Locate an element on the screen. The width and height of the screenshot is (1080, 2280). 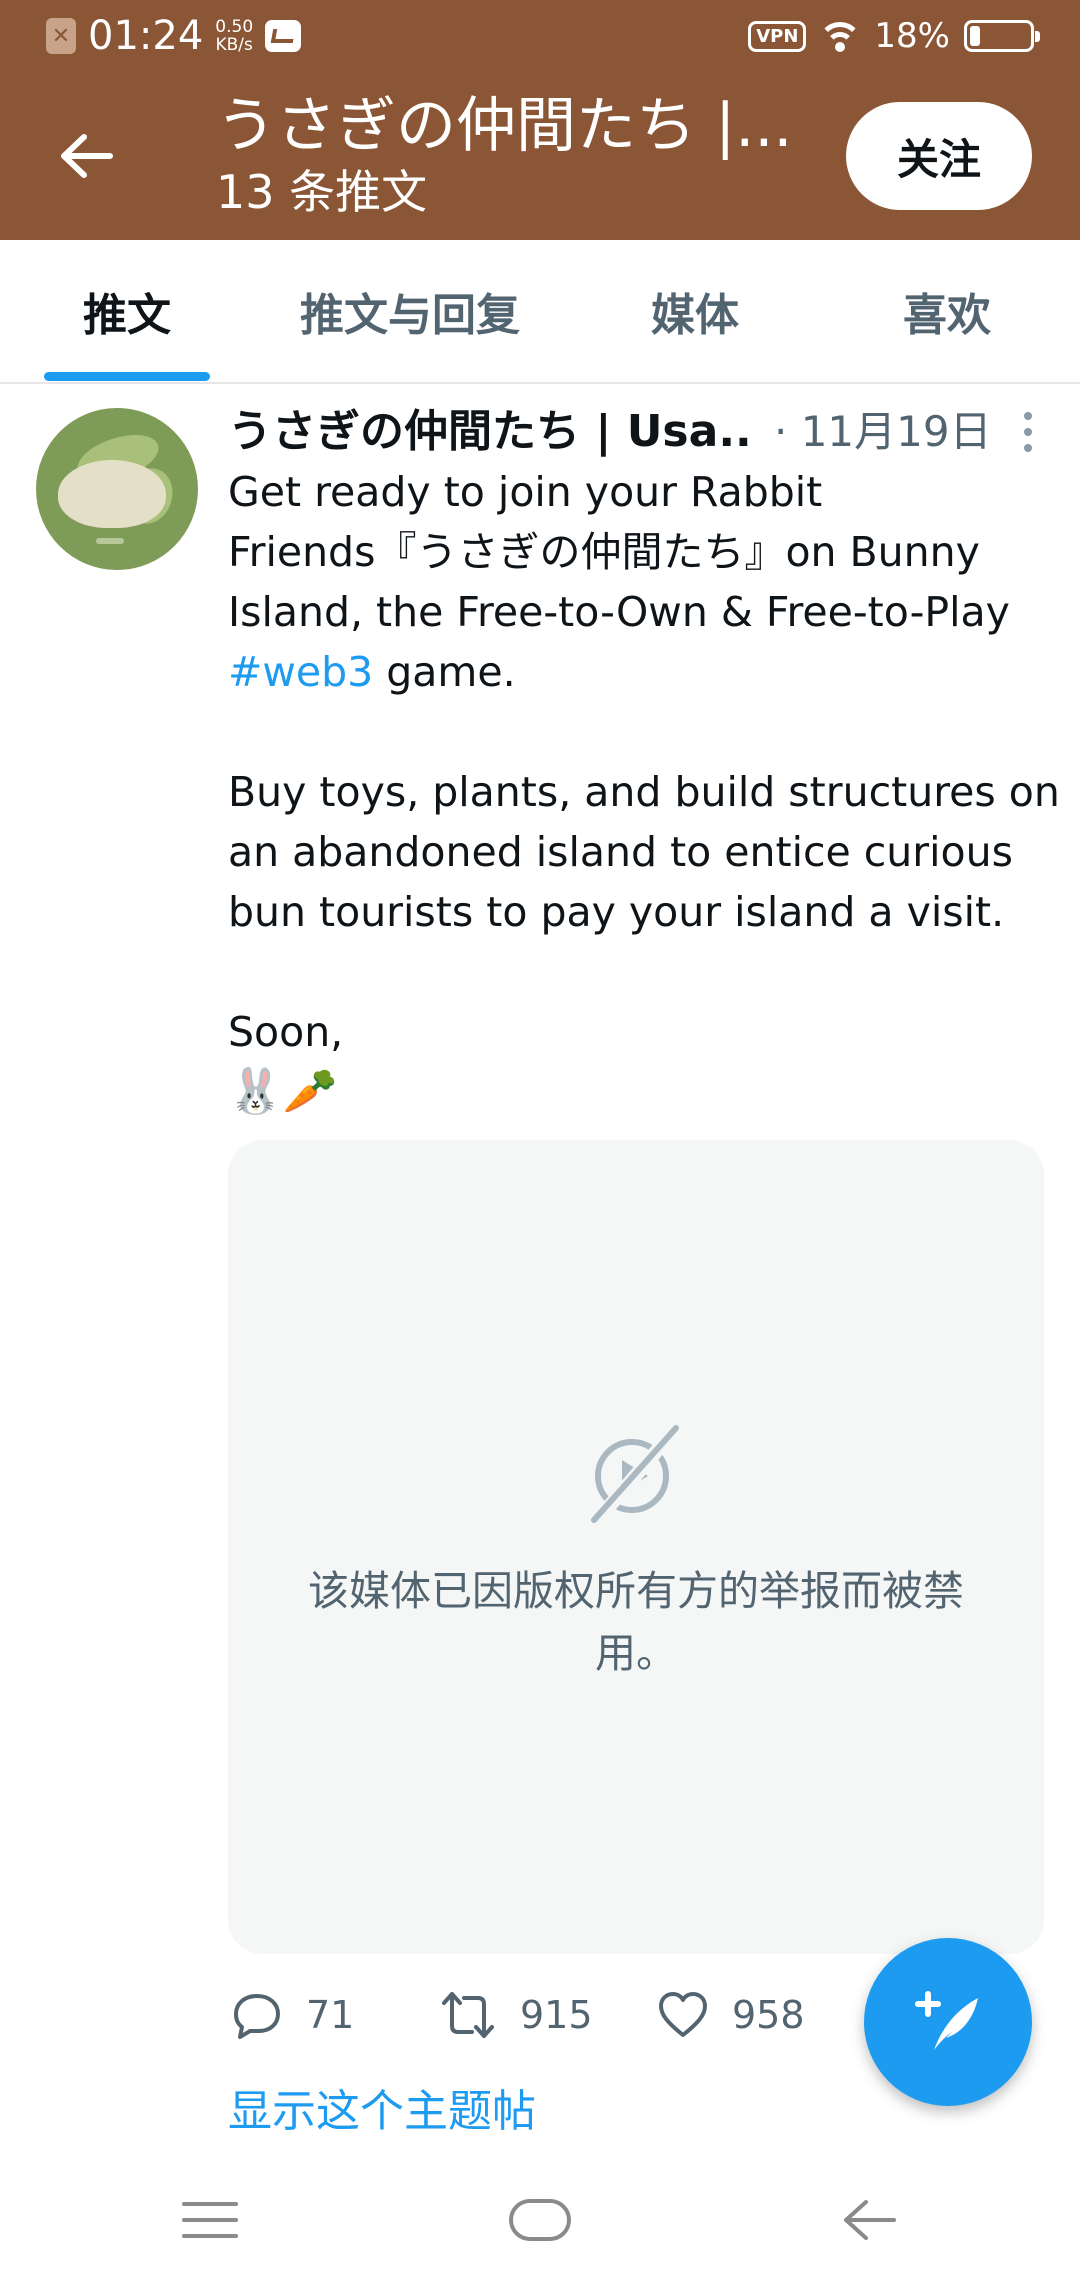
tweet-text-line: bun tourists to pay your island a visit. is located at coordinates (616, 912).